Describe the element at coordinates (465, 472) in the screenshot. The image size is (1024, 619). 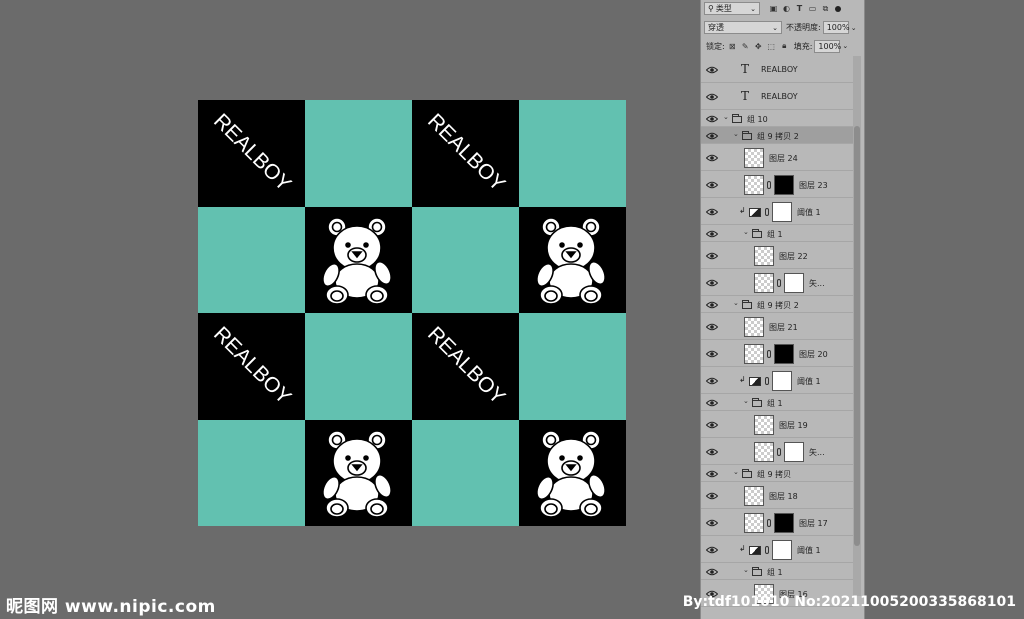
I see `teal-tile` at that location.